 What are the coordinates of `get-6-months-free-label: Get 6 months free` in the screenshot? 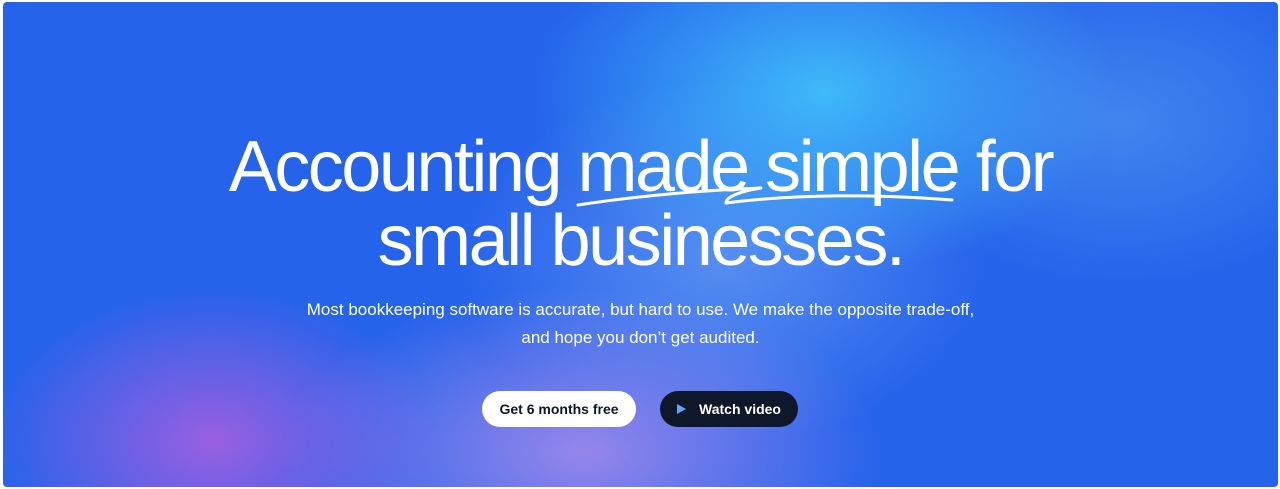 It's located at (559, 409).